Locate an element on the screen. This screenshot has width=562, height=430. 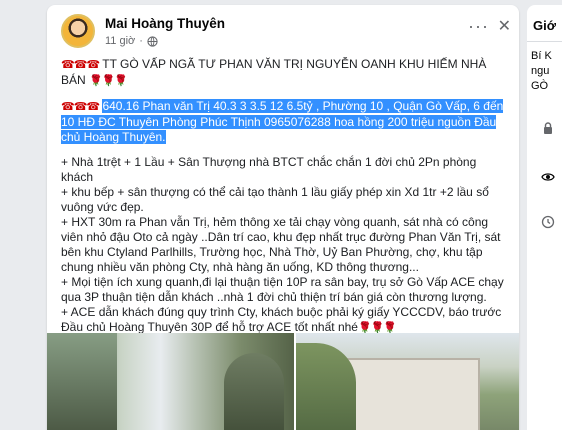
lock-icon is located at coordinates (548, 128).